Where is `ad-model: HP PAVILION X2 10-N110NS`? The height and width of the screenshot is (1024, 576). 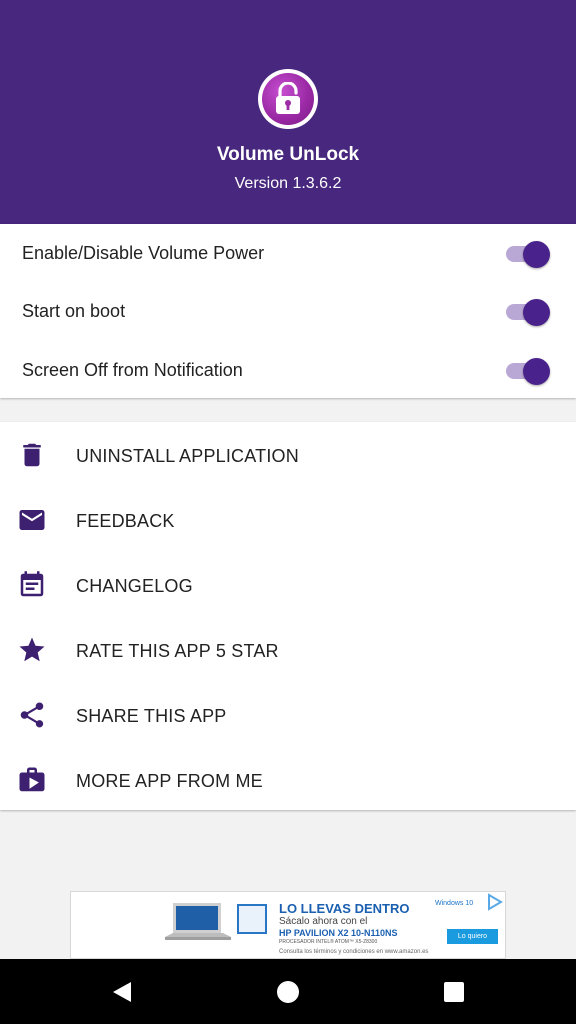 ad-model: HP PAVILION X2 10-N110NS is located at coordinates (338, 933).